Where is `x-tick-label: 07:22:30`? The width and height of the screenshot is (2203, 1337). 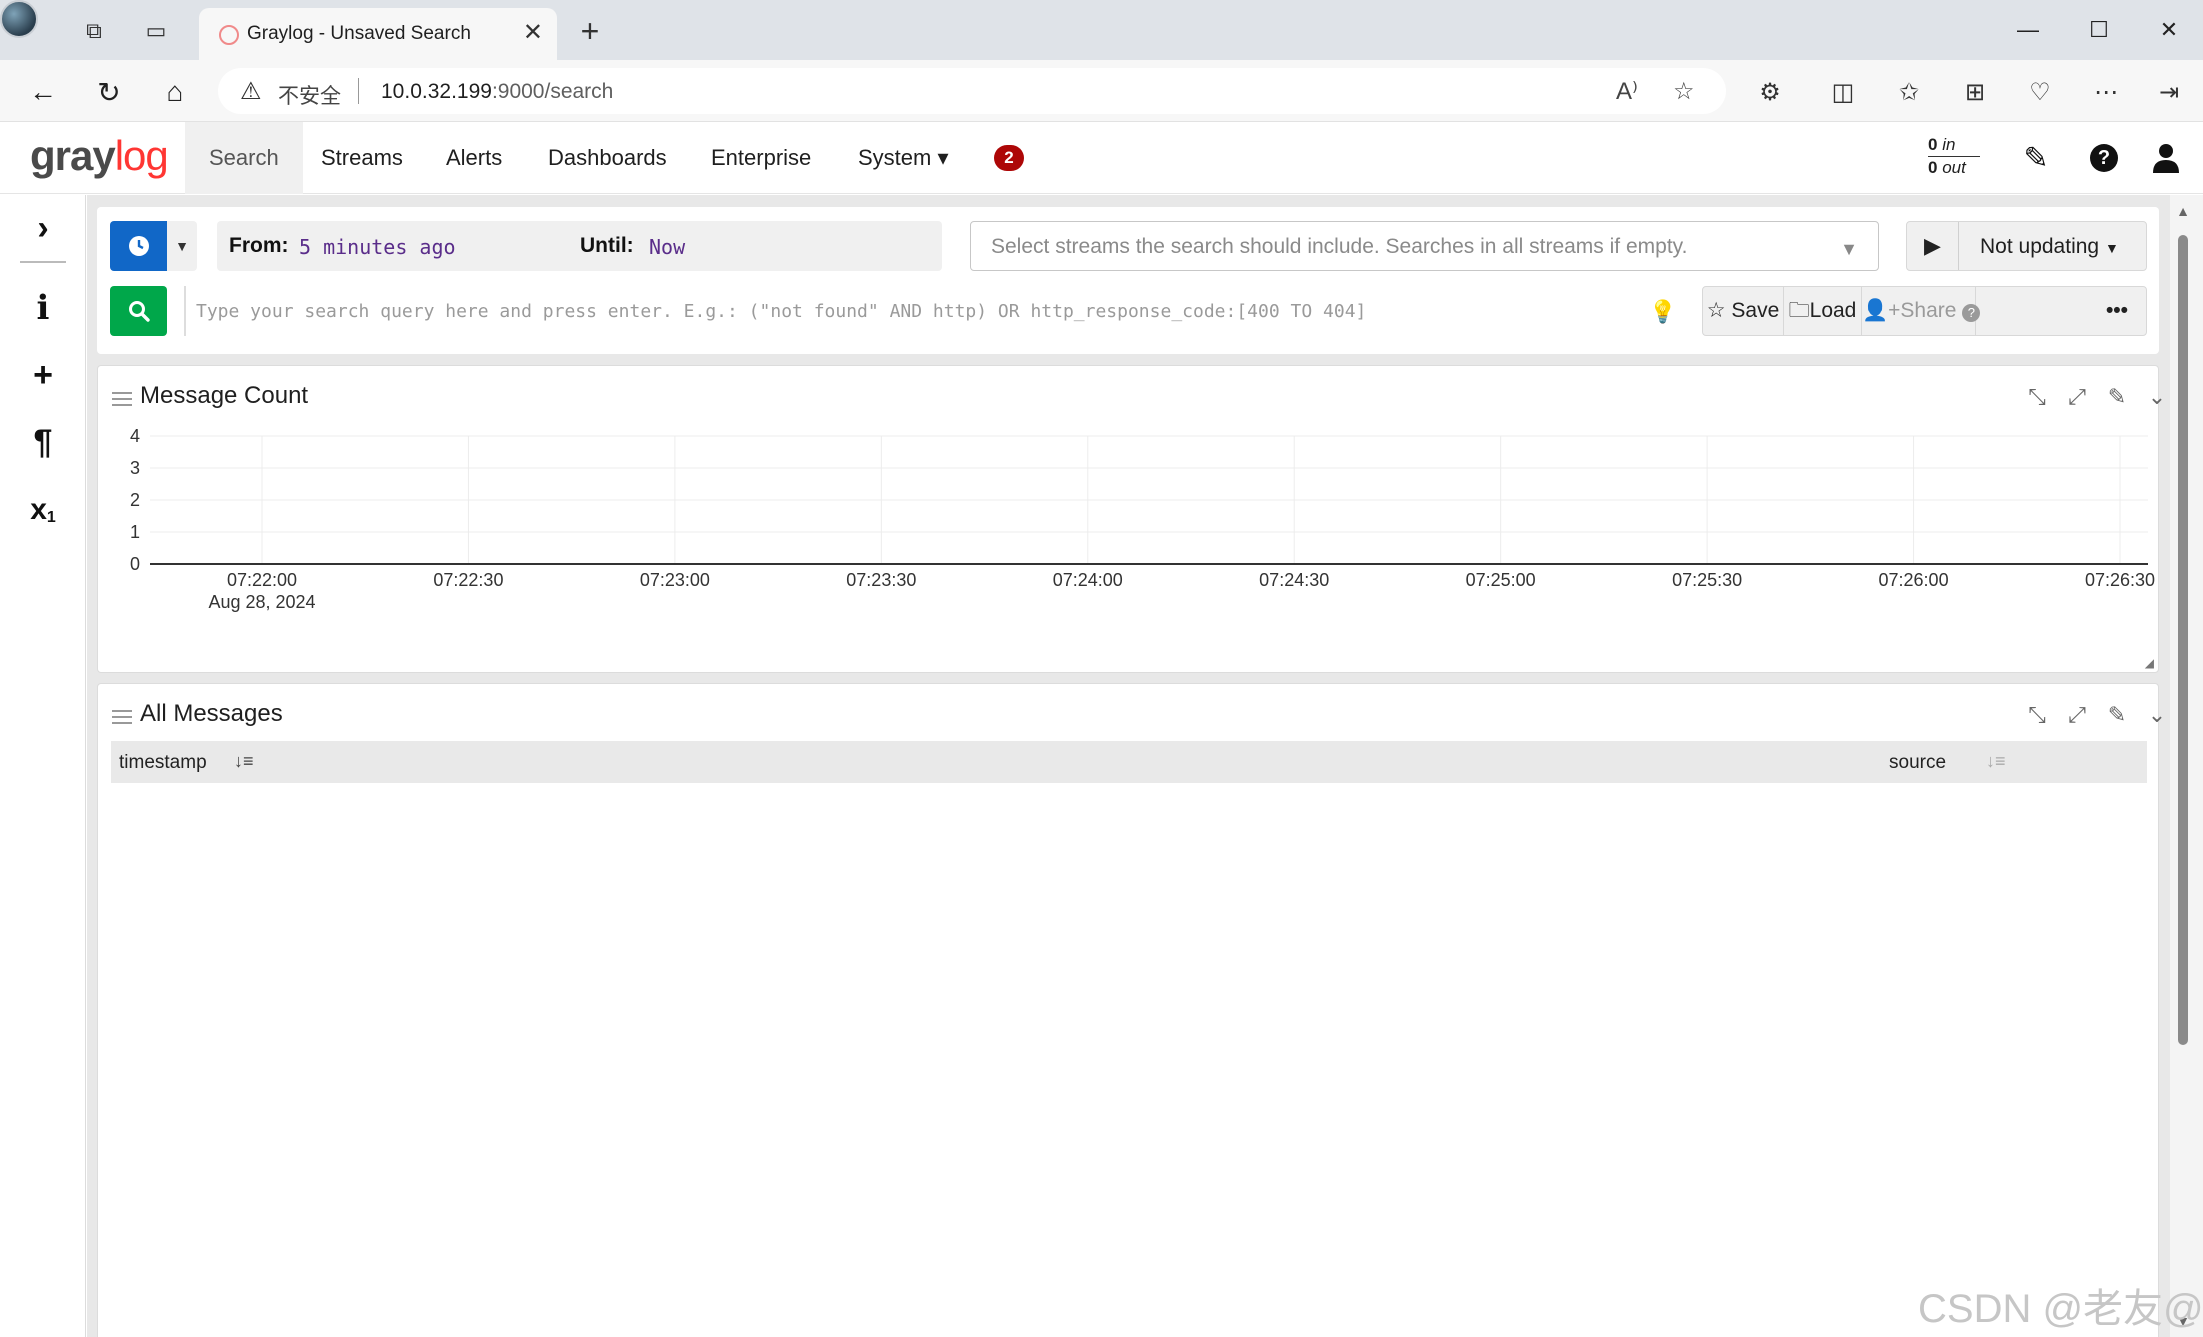 x-tick-label: 07:22:30 is located at coordinates (468, 580).